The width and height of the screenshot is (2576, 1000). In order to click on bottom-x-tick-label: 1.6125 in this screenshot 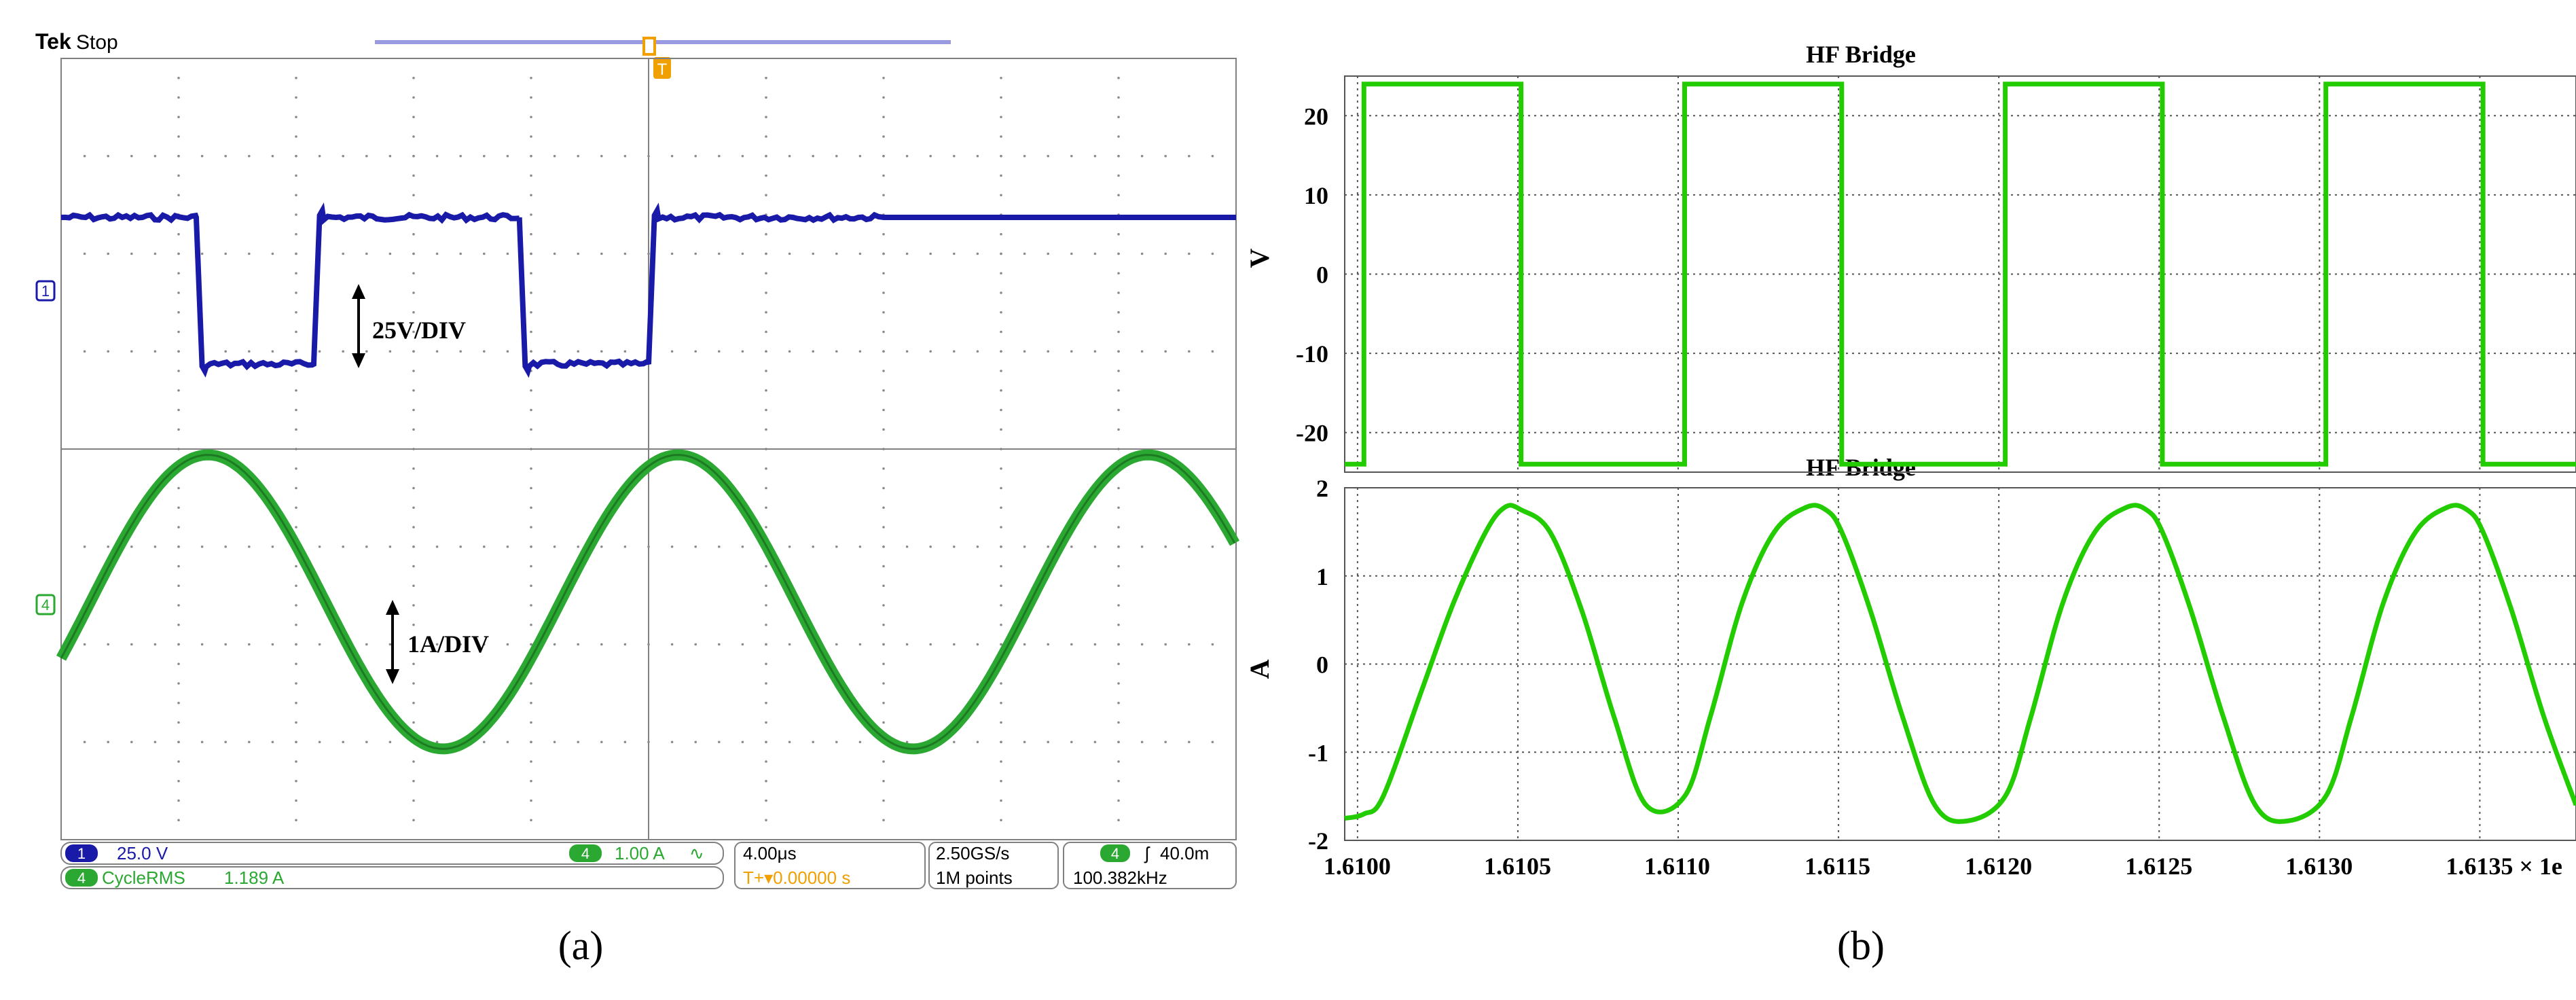, I will do `click(2158, 867)`.